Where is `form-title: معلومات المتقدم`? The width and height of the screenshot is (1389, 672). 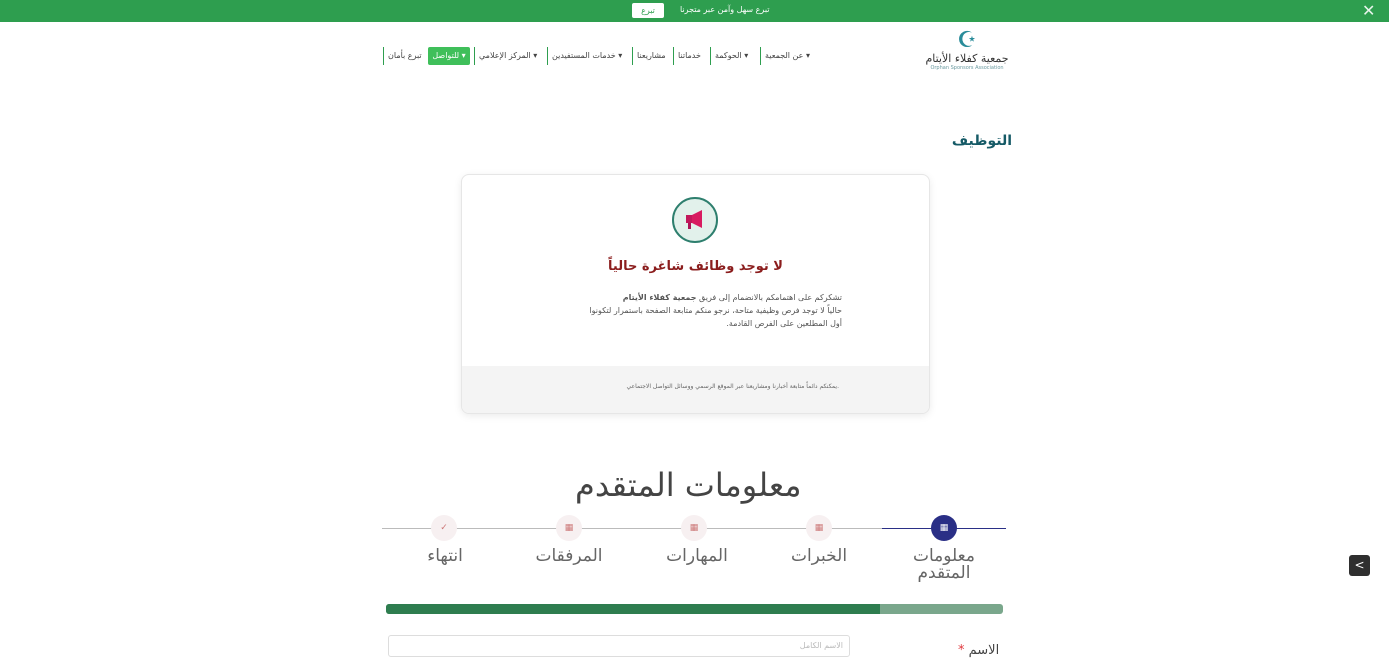 form-title: معلومات المتقدم is located at coordinates (688, 485).